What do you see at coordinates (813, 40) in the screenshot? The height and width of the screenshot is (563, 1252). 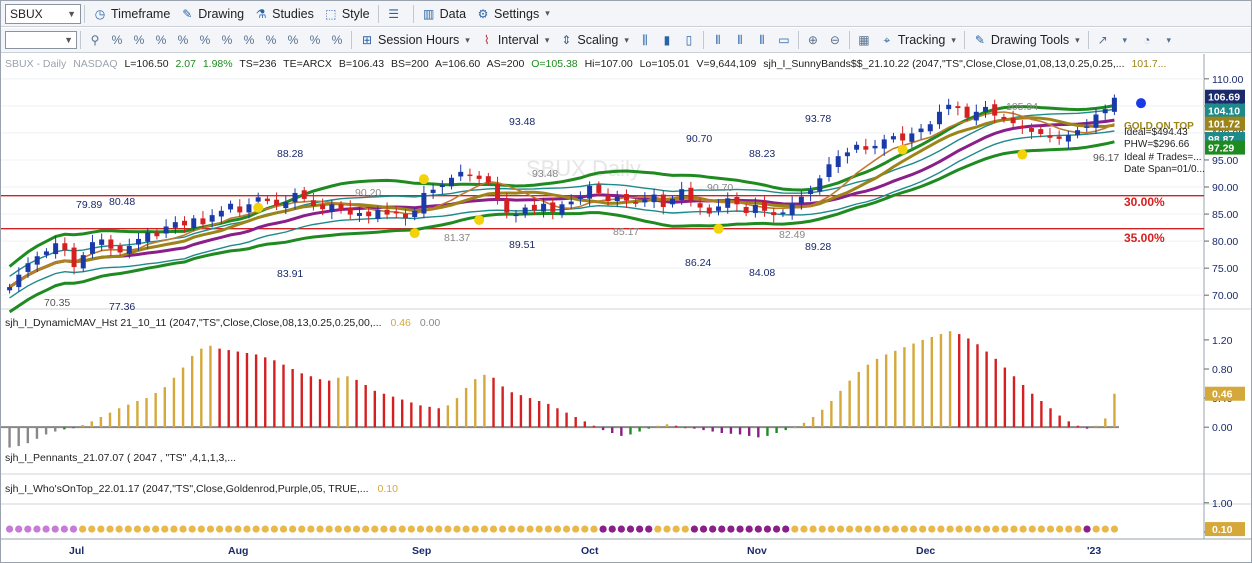 I see `zoom-in-icon: ⊕` at bounding box center [813, 40].